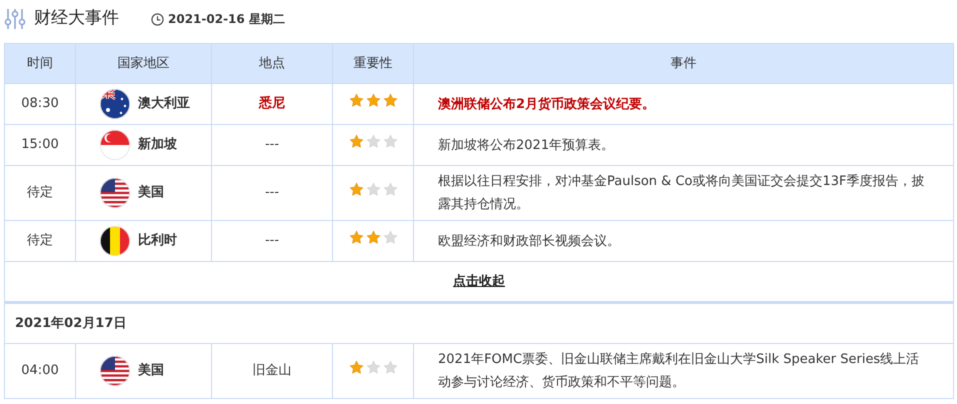  Describe the element at coordinates (684, 64) in the screenshot. I see `column-header: 事件` at that location.